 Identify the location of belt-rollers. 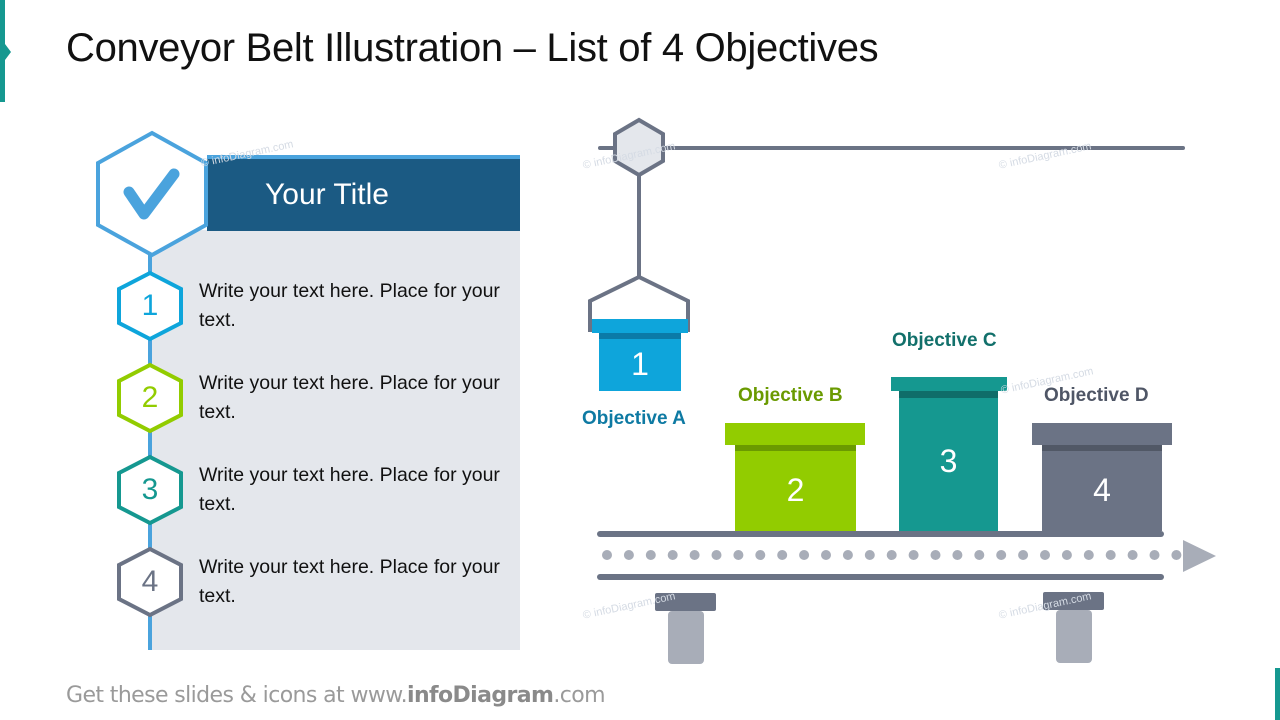
(892, 555).